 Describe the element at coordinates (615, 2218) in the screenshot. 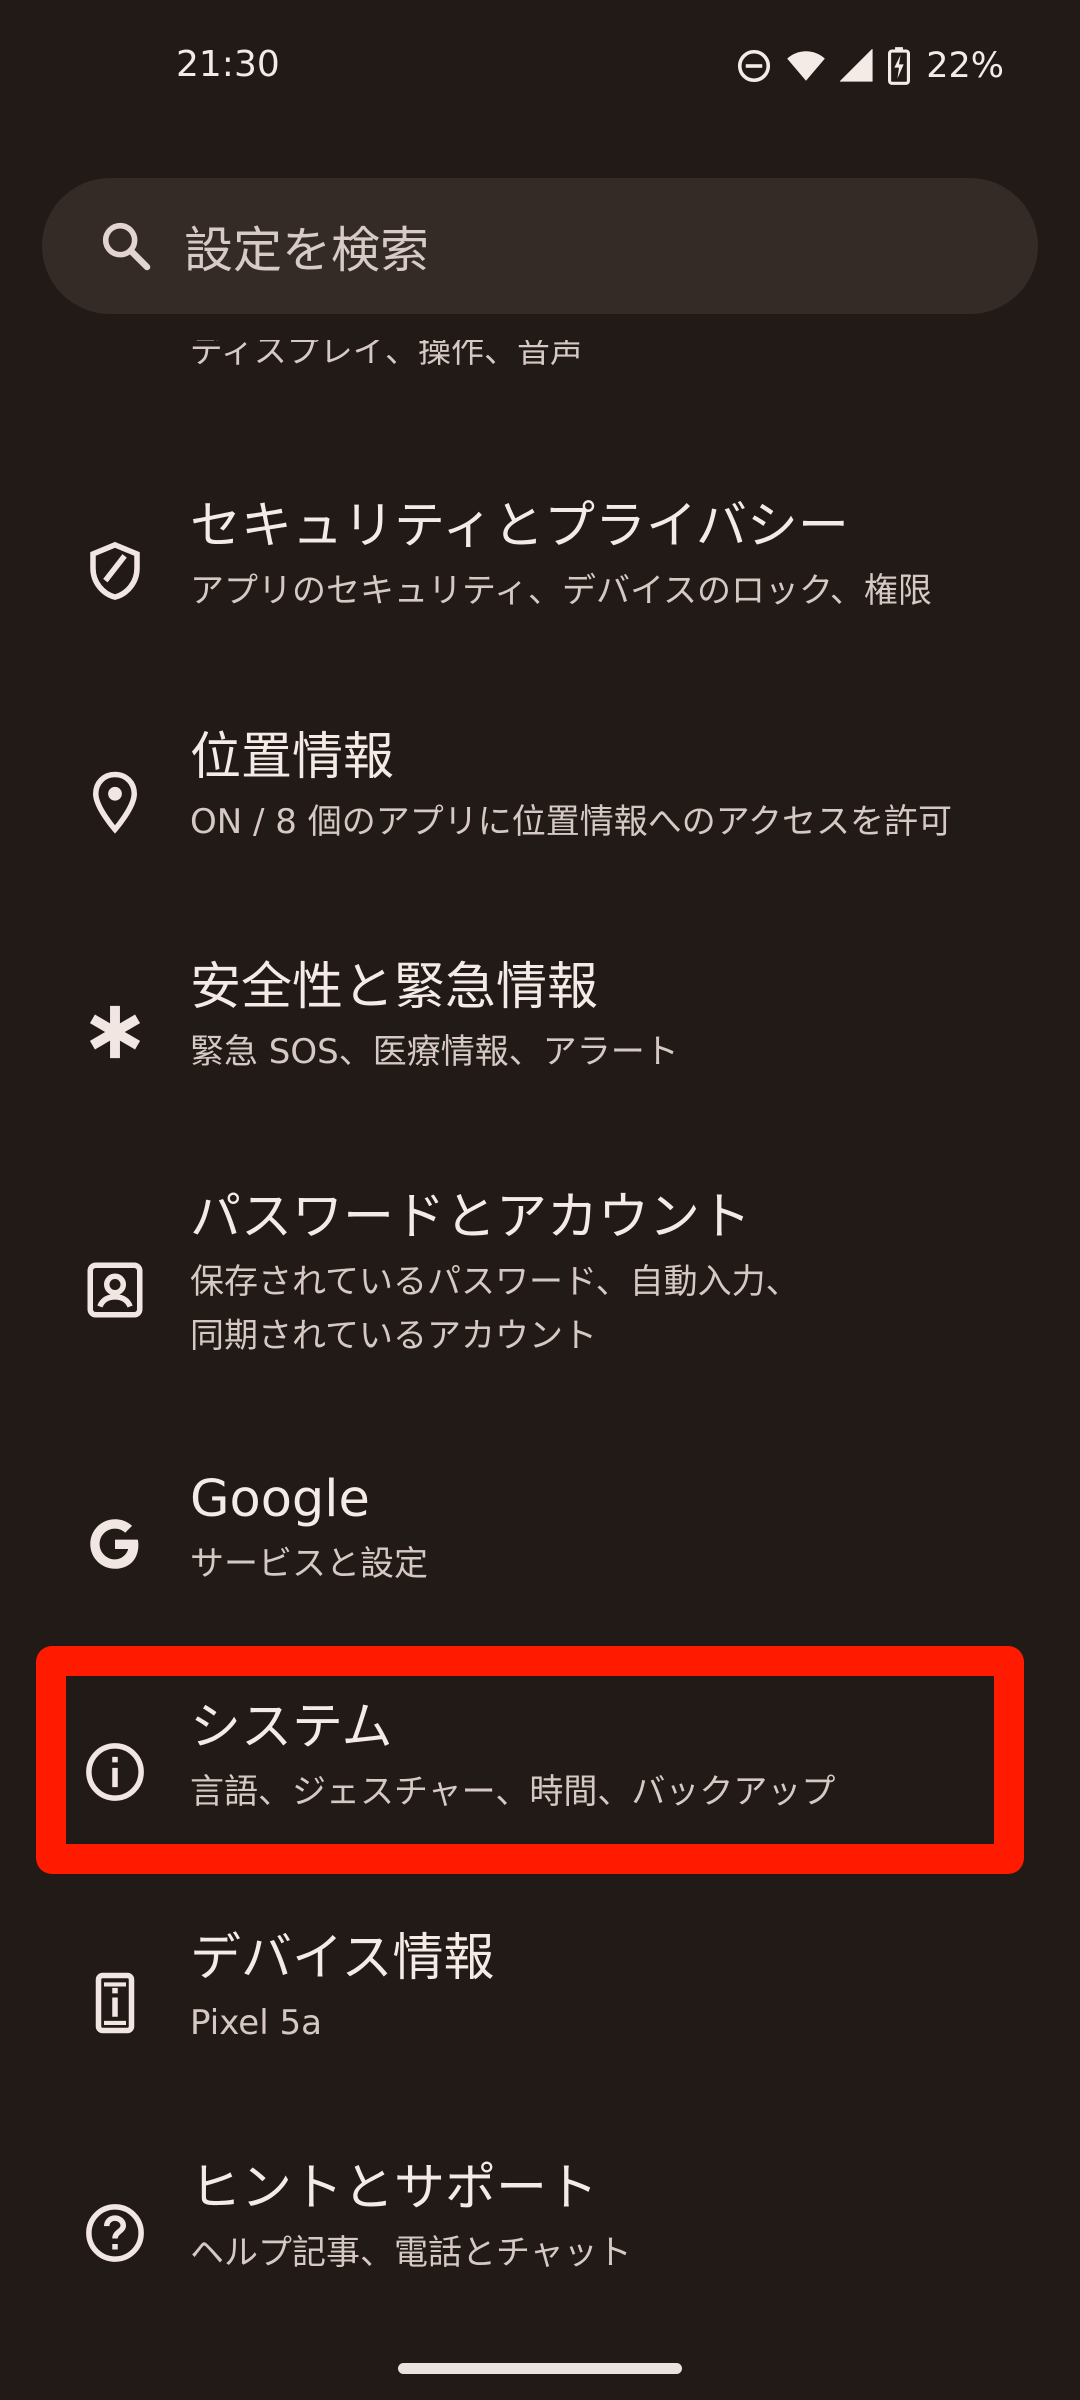

I see `settings-item-text: ヒントとサポート ヘルプ記事、電話とチャット` at that location.